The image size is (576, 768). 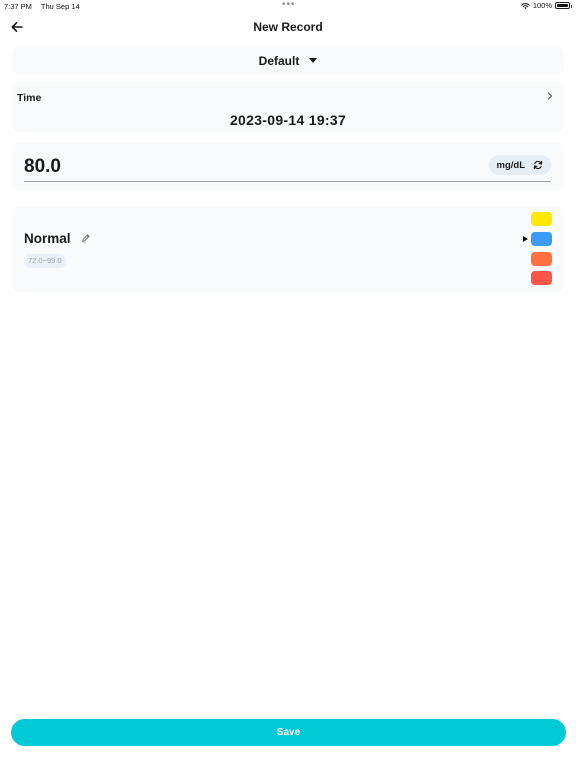 What do you see at coordinates (18, 6) in the screenshot?
I see `status-time: 7:37 PM` at bounding box center [18, 6].